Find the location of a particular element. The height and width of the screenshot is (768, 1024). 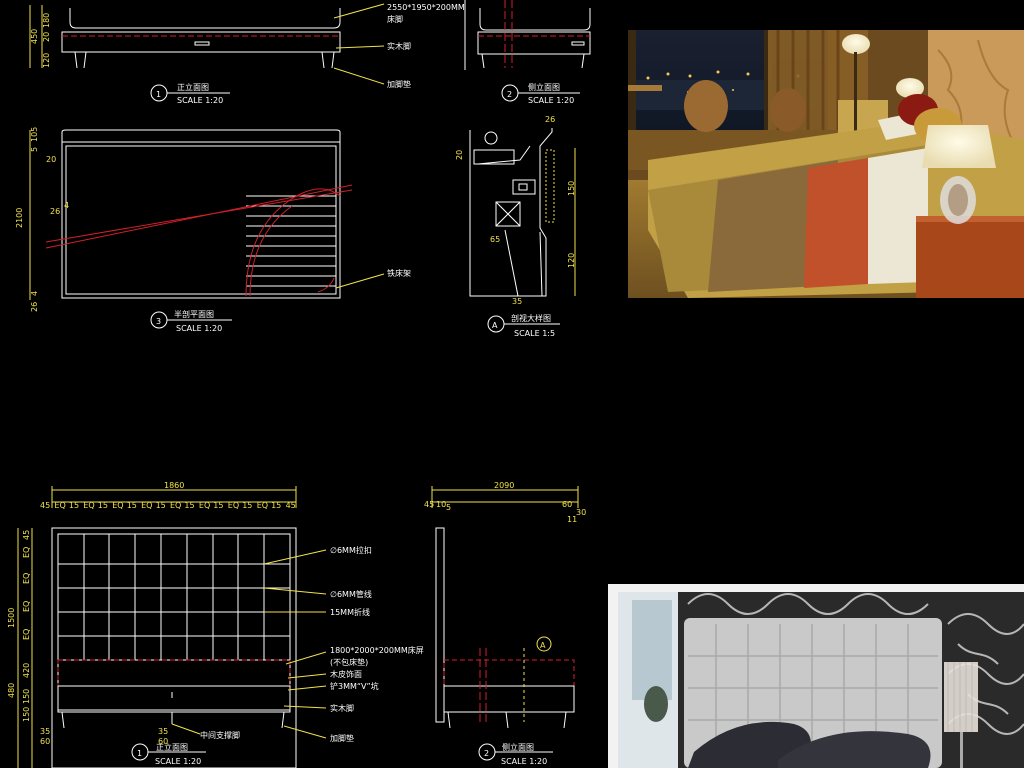

table-lamp-shade is located at coordinates (959, 146).